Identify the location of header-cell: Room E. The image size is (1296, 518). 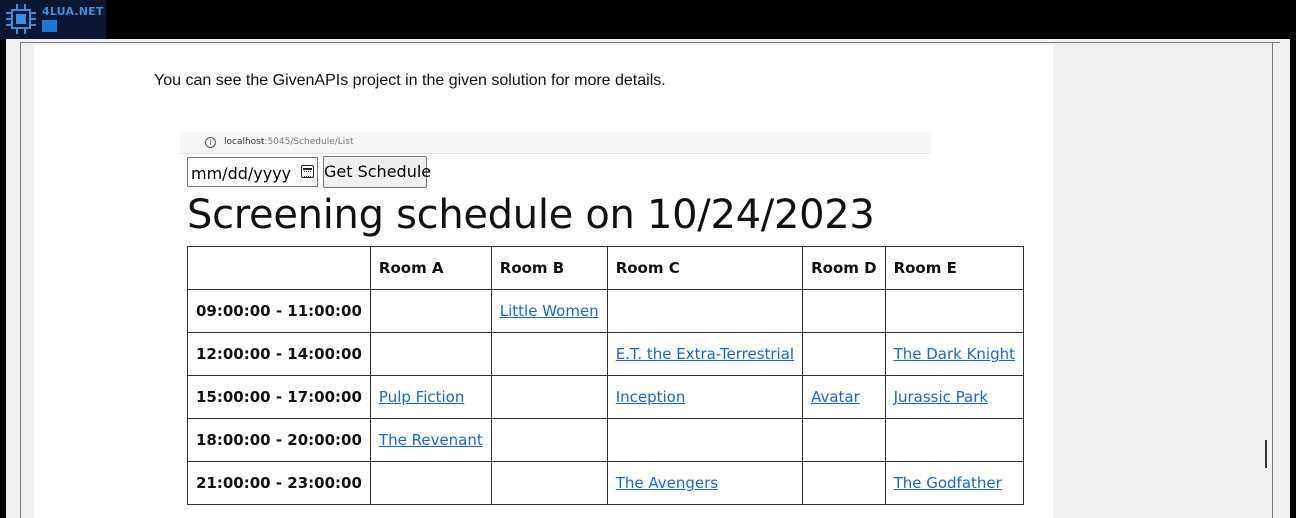
(954, 268).